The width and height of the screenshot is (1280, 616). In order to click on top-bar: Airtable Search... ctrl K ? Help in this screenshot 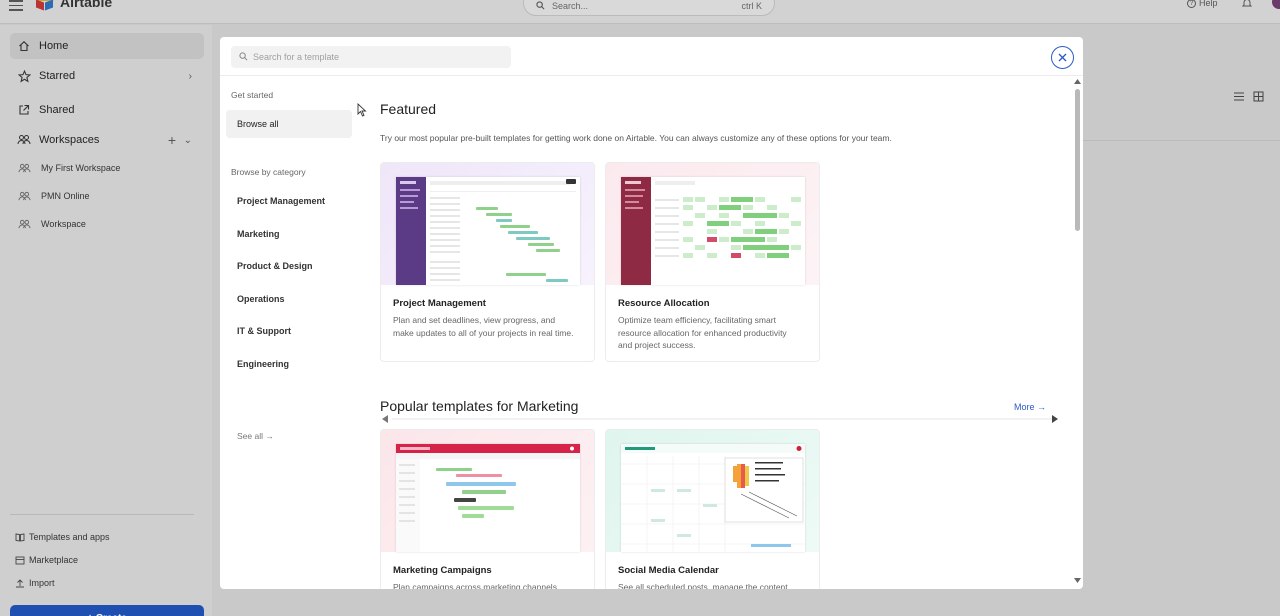, I will do `click(640, 12)`.